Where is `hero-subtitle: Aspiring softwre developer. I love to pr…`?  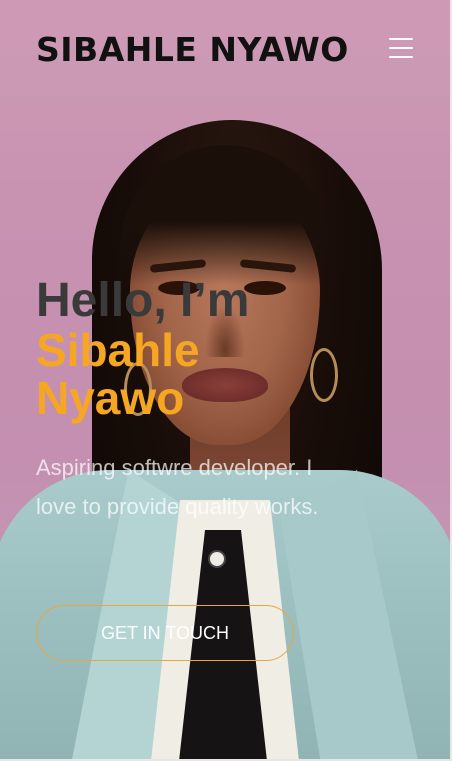 hero-subtitle: Aspiring softwre developer. I love to pr… is located at coordinates (177, 487).